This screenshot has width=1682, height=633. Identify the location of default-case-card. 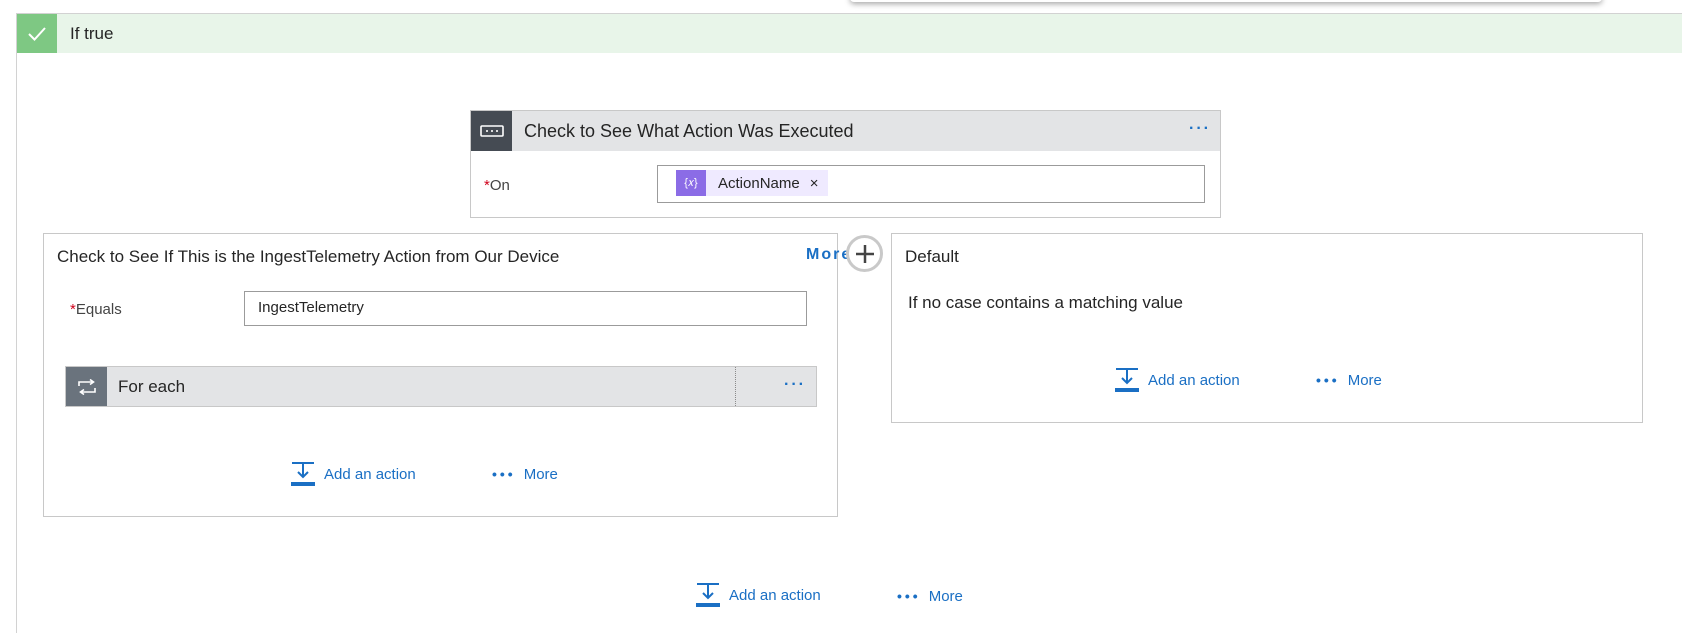
(1267, 328).